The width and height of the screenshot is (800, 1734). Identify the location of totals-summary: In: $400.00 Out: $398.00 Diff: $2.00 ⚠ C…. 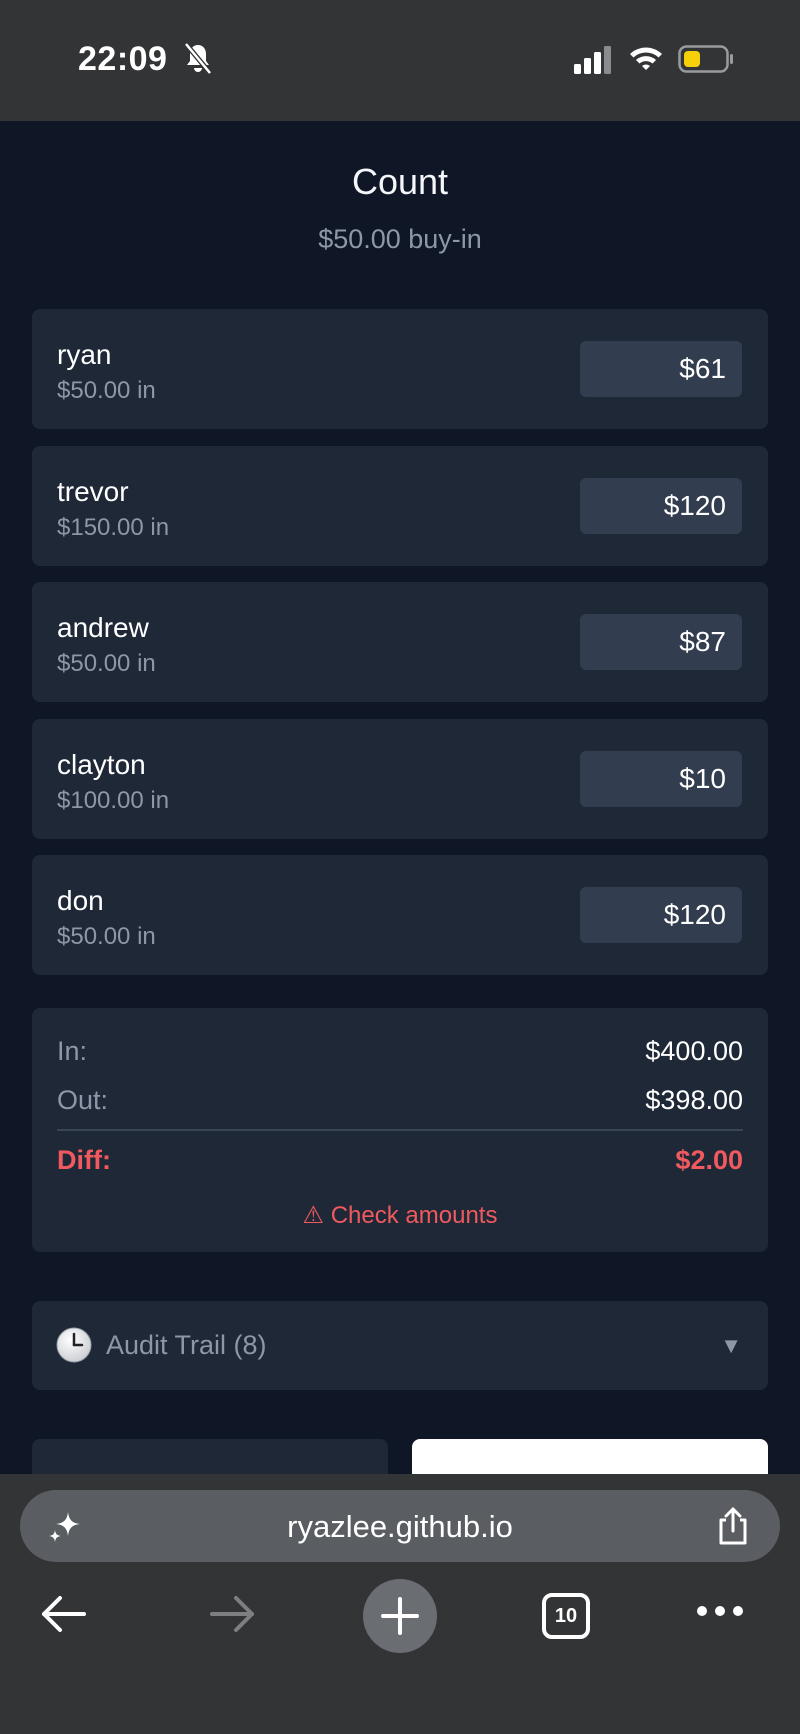
(400, 1130).